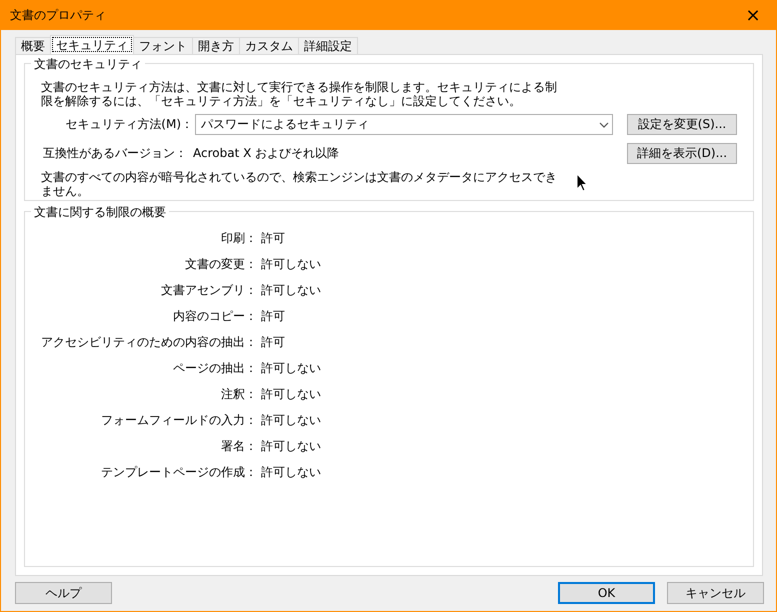 The height and width of the screenshot is (612, 777). I want to click on dropdown-value: パスワードによるセキュリティ, so click(285, 124).